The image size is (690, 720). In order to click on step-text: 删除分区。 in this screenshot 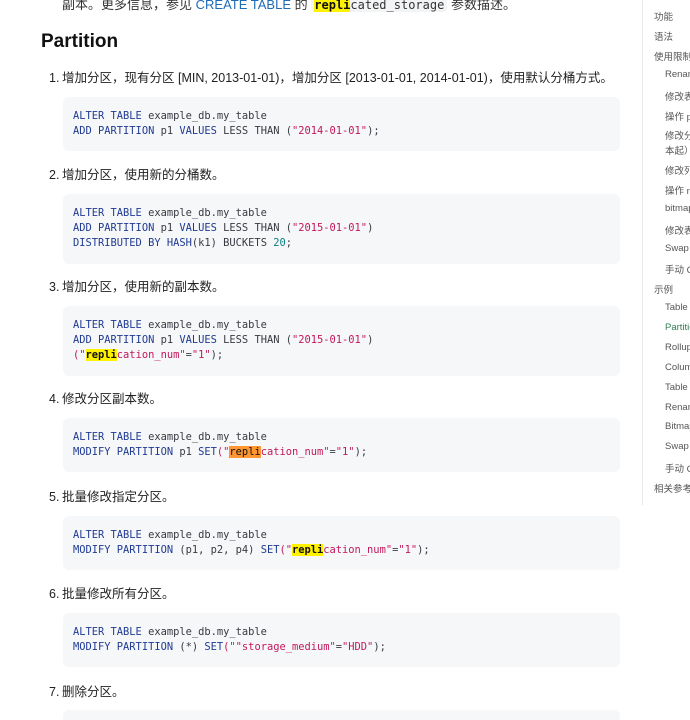, I will do `click(93, 692)`.